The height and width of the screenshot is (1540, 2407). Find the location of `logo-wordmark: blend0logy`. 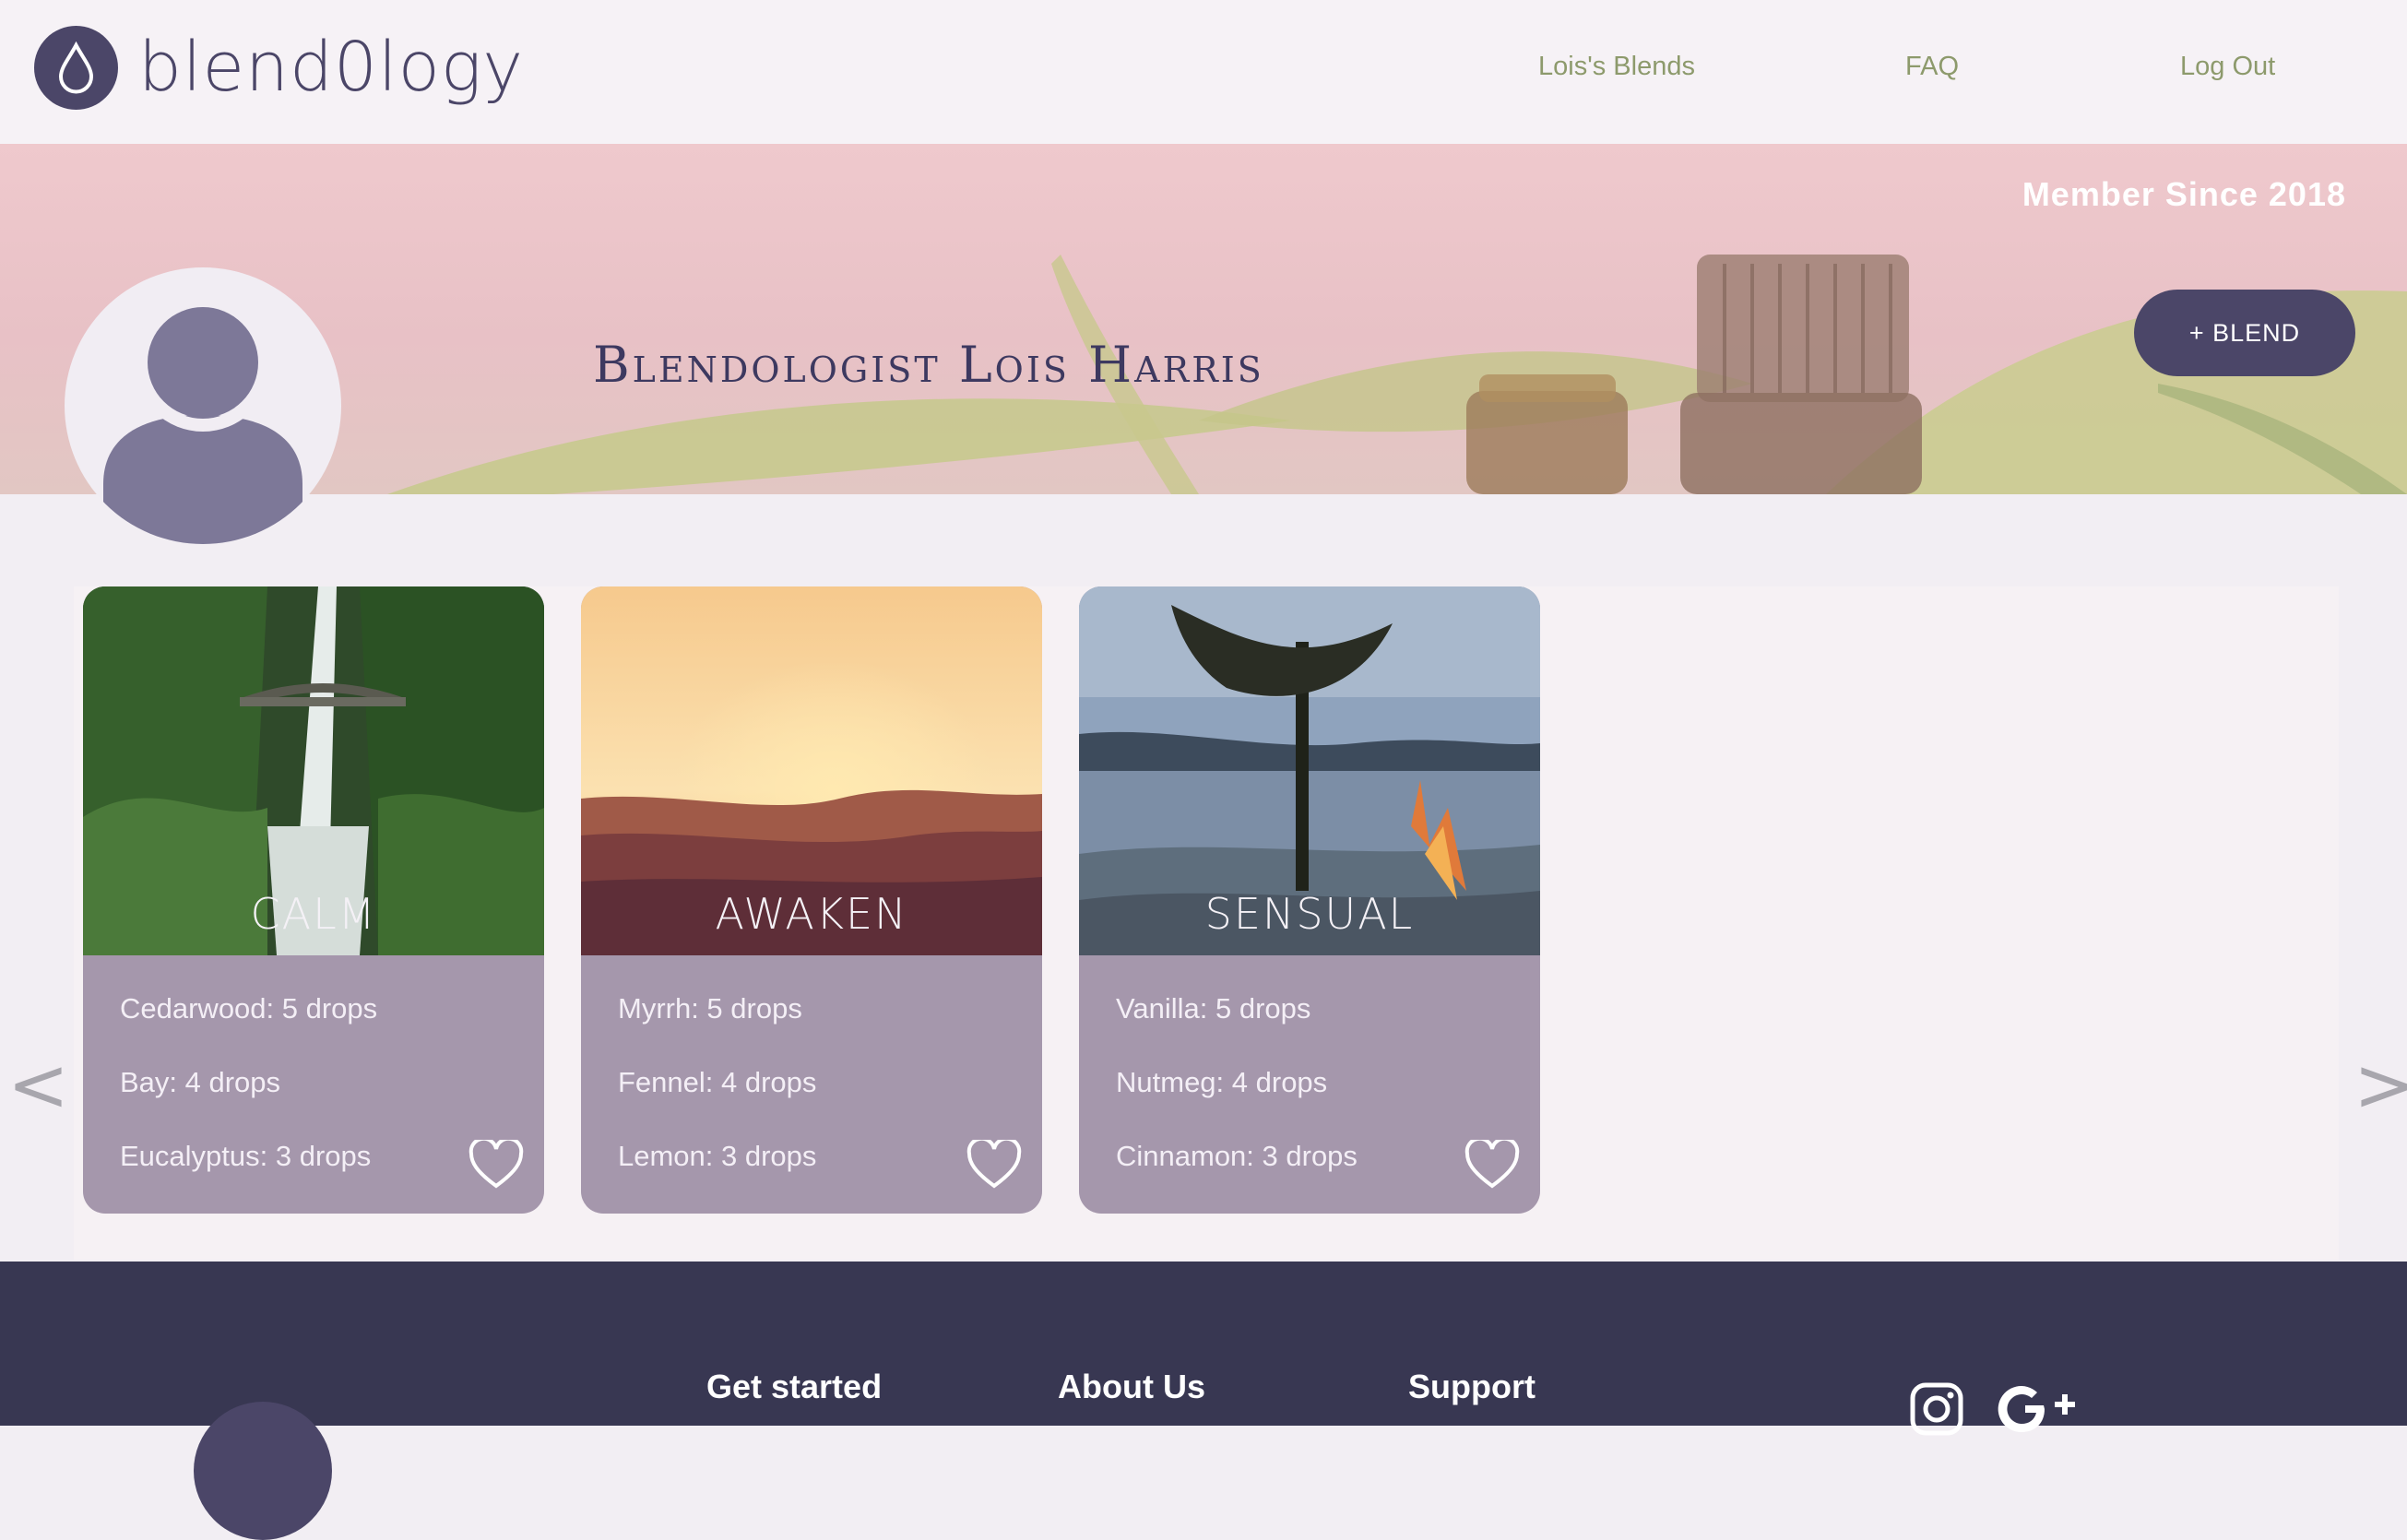

logo-wordmark: blend0logy is located at coordinates (331, 68).